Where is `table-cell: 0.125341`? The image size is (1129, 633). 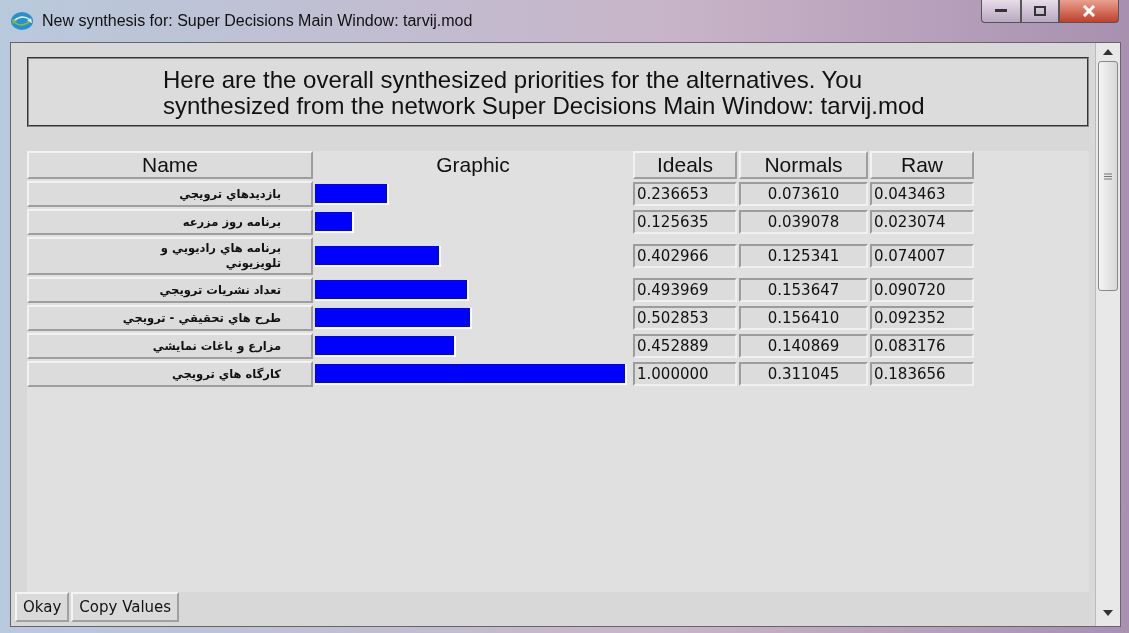 table-cell: 0.125341 is located at coordinates (803, 256).